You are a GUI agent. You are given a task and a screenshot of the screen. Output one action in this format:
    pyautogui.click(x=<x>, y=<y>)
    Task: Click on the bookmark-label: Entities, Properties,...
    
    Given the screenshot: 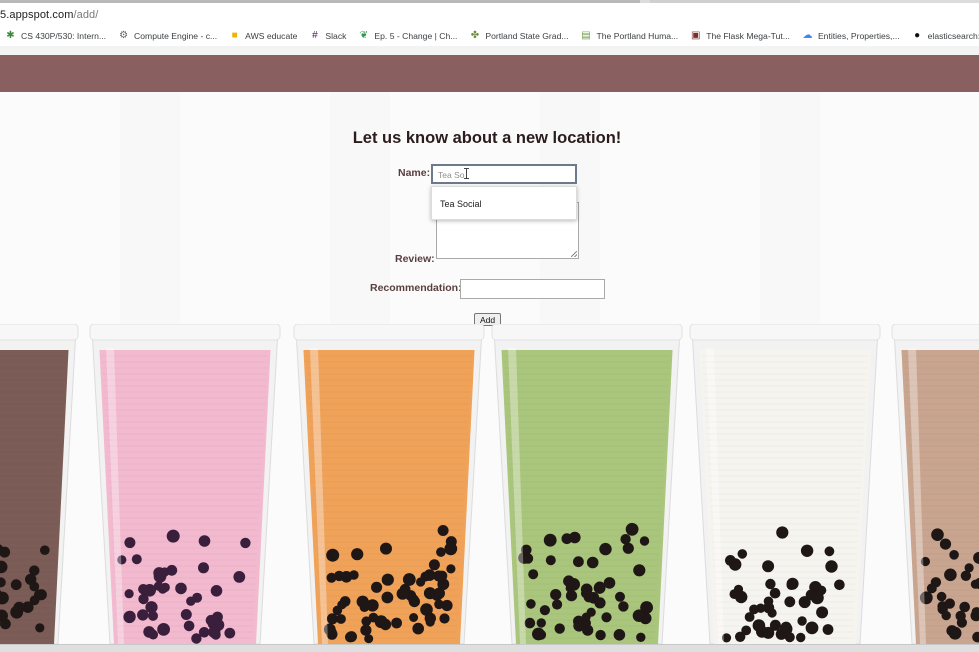 What is the action you would take?
    pyautogui.click(x=858, y=36)
    